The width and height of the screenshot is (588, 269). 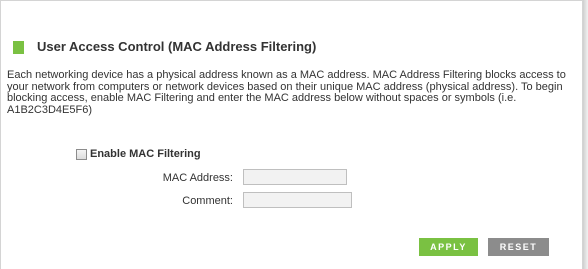 I want to click on enable-mac-filtering-row: Enable MAC Filtering, so click(x=138, y=154).